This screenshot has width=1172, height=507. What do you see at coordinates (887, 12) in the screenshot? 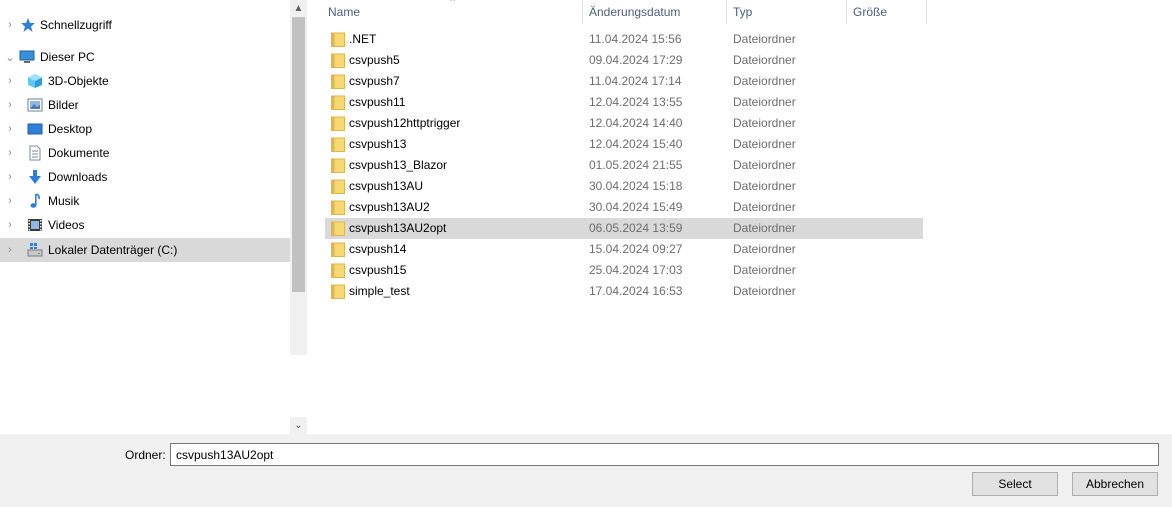
I see `column-header-size: Größe` at bounding box center [887, 12].